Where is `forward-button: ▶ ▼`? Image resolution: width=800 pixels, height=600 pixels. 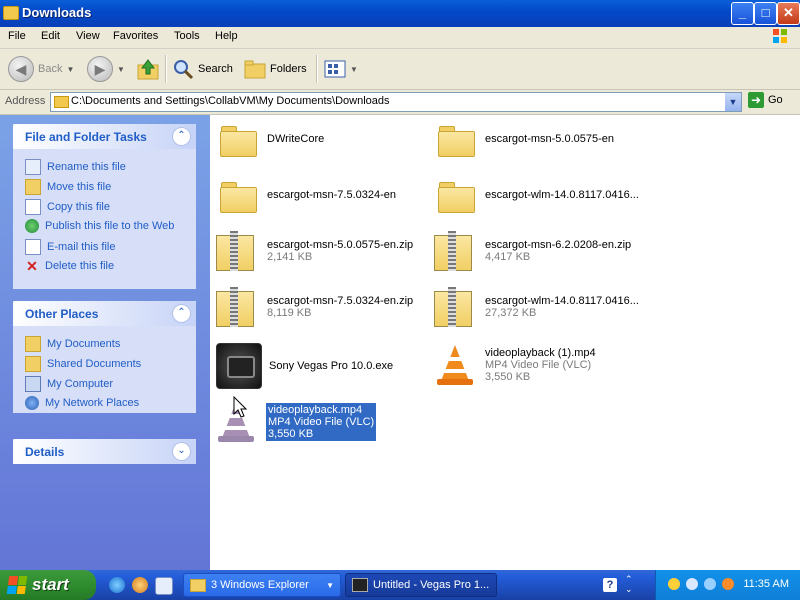 forward-button: ▶ ▼ is located at coordinates (106, 69).